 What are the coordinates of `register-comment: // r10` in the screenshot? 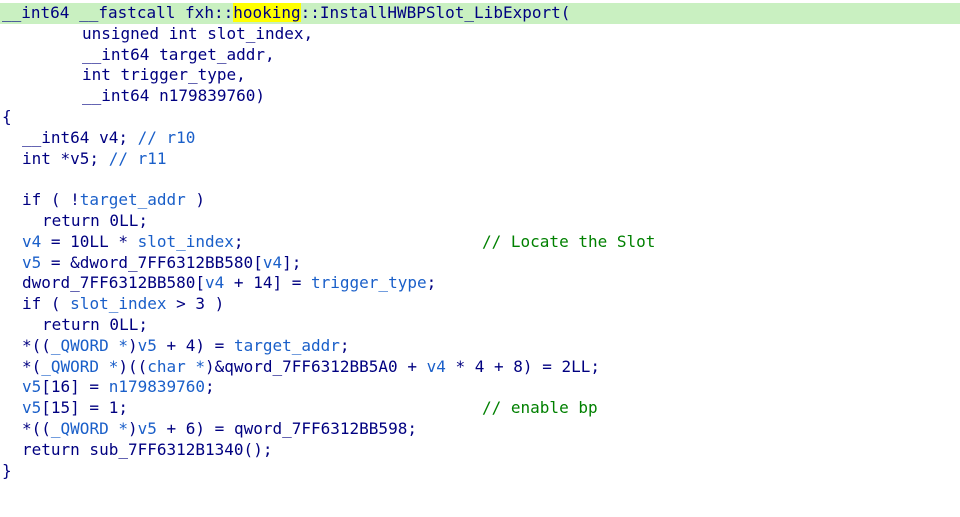 It's located at (166, 137).